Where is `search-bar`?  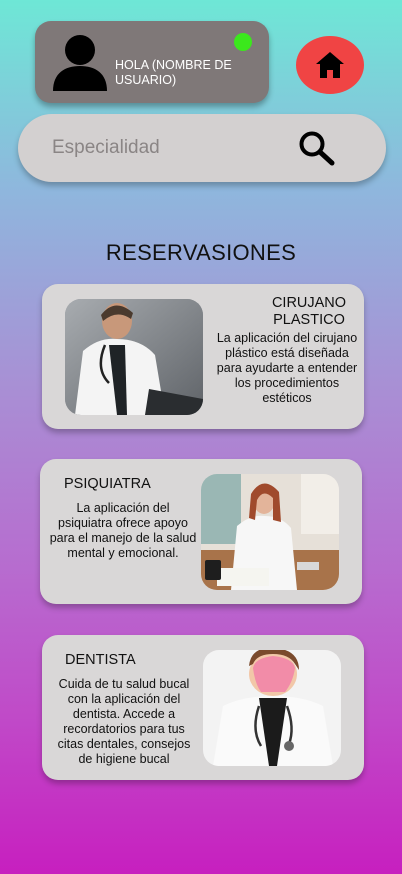
search-bar is located at coordinates (202, 148).